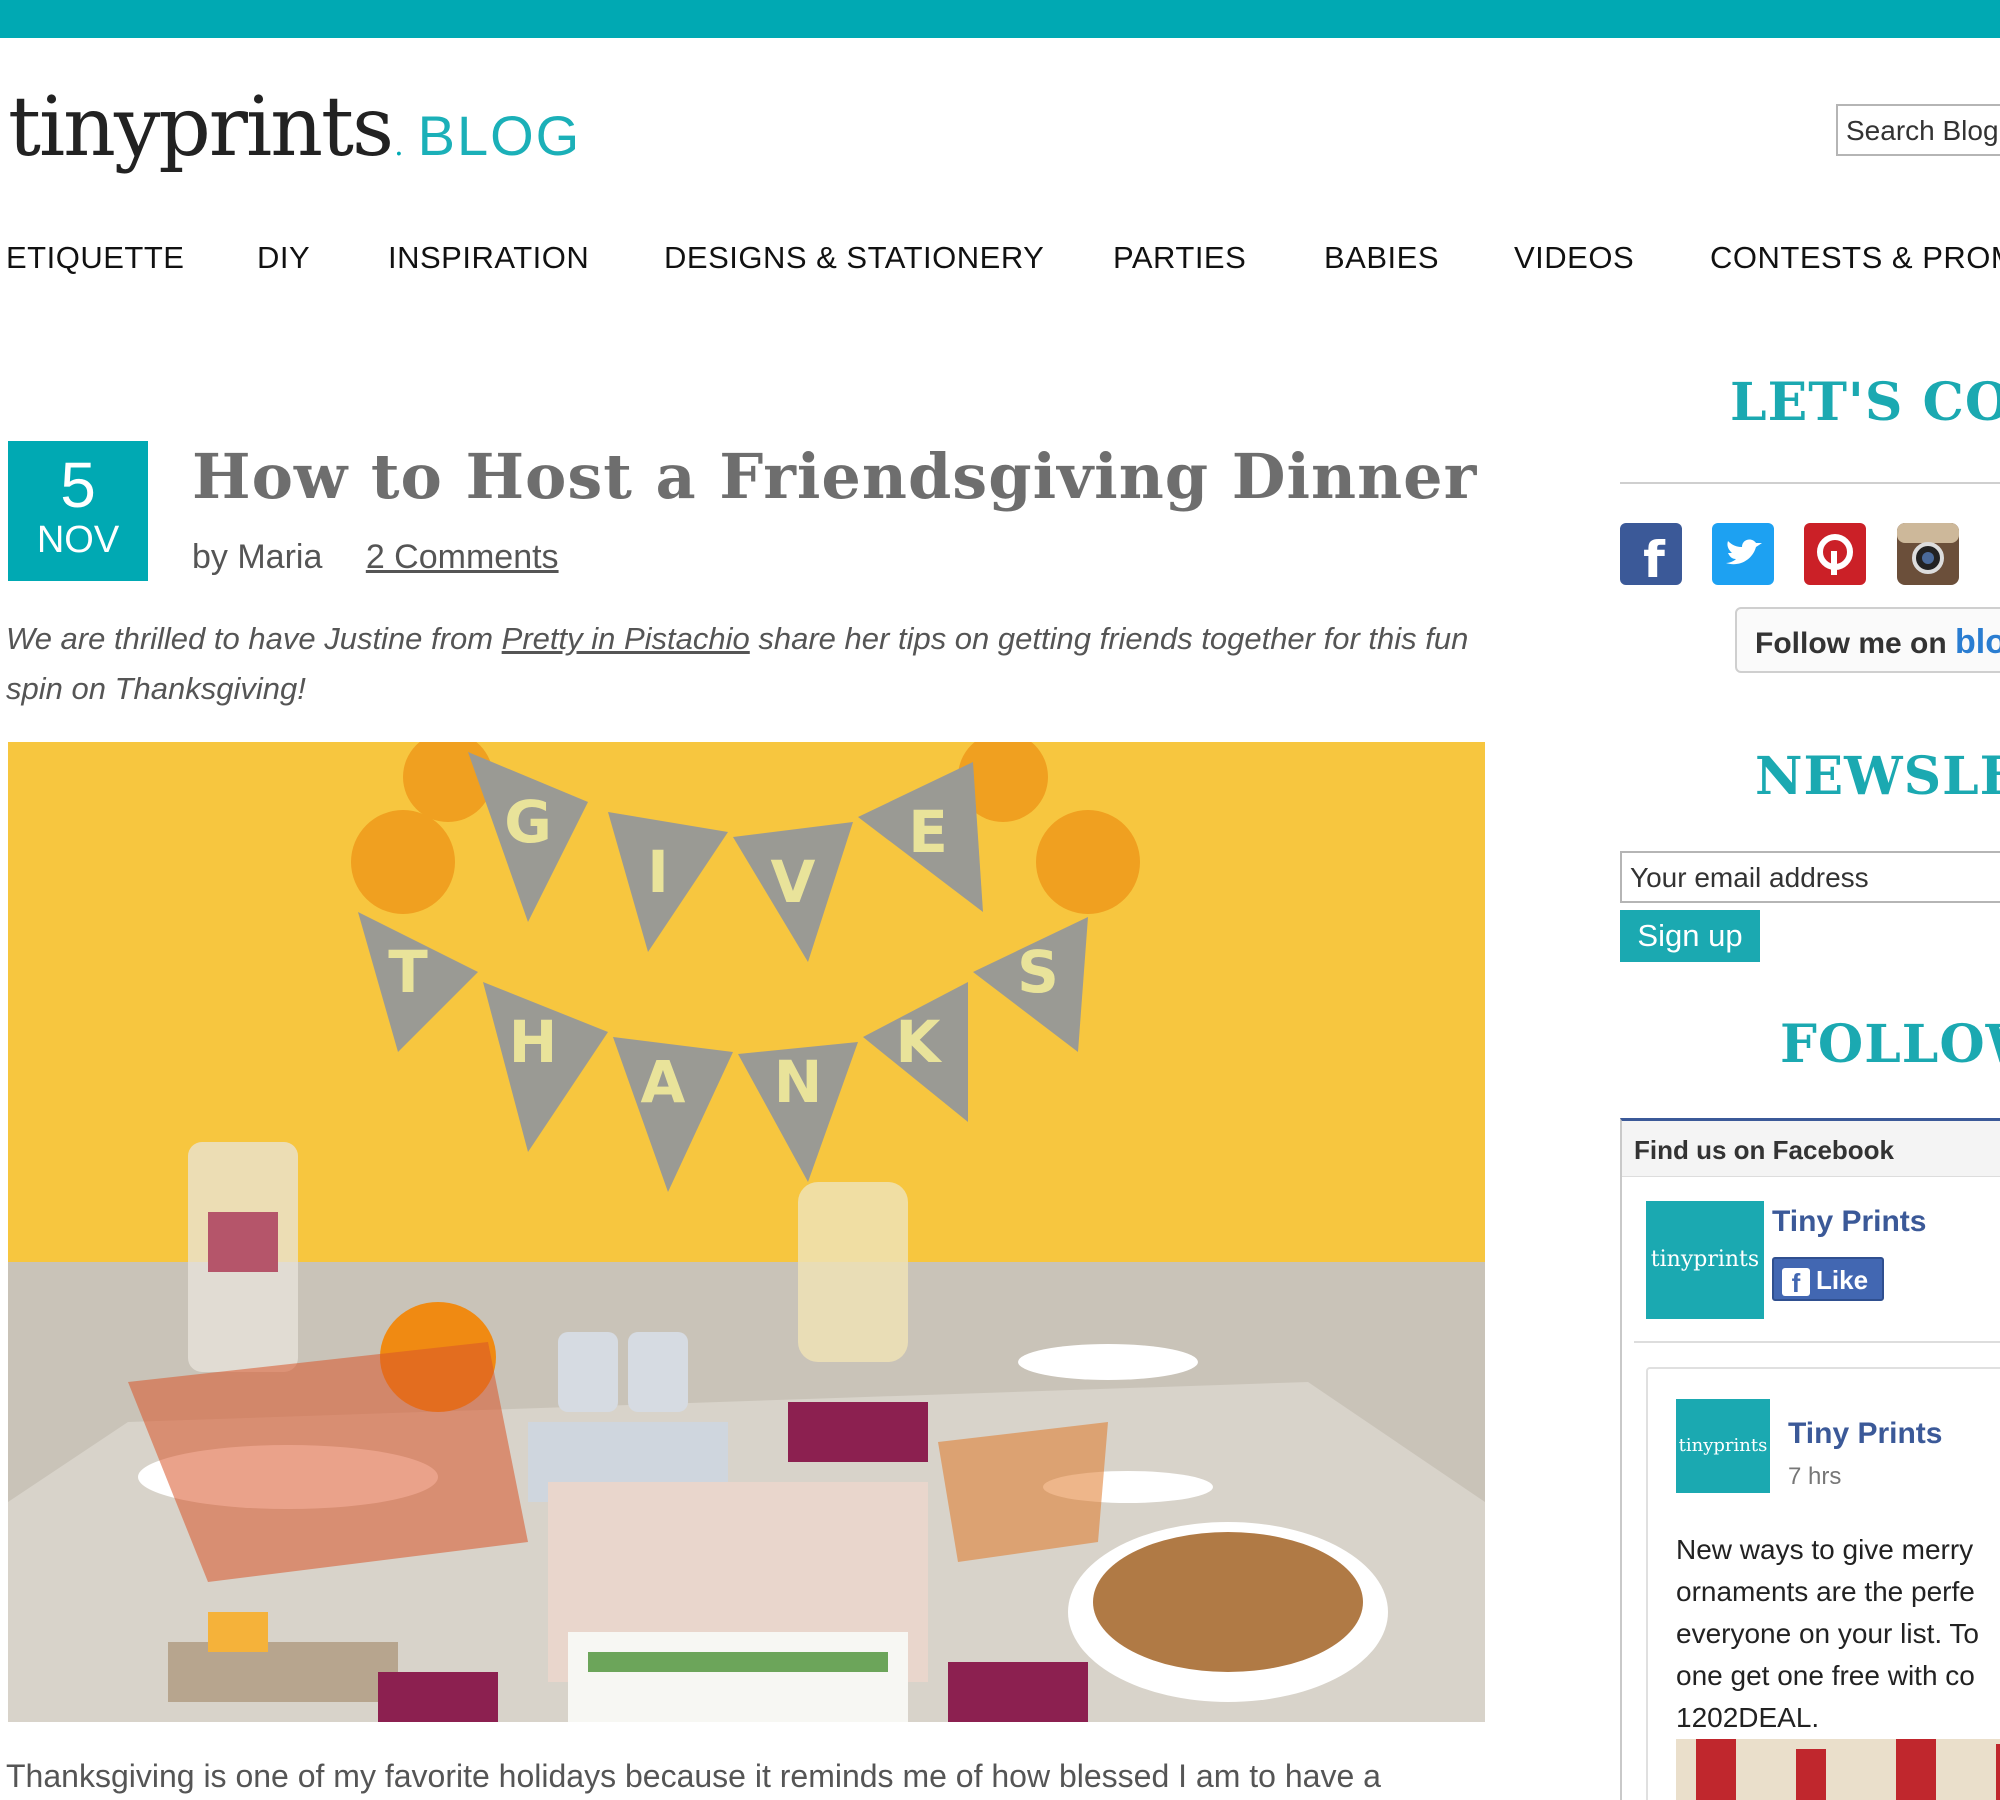 The width and height of the screenshot is (2000, 1800). Describe the element at coordinates (1690, 936) in the screenshot. I see `newsletter-signup-button: Sign up` at that location.